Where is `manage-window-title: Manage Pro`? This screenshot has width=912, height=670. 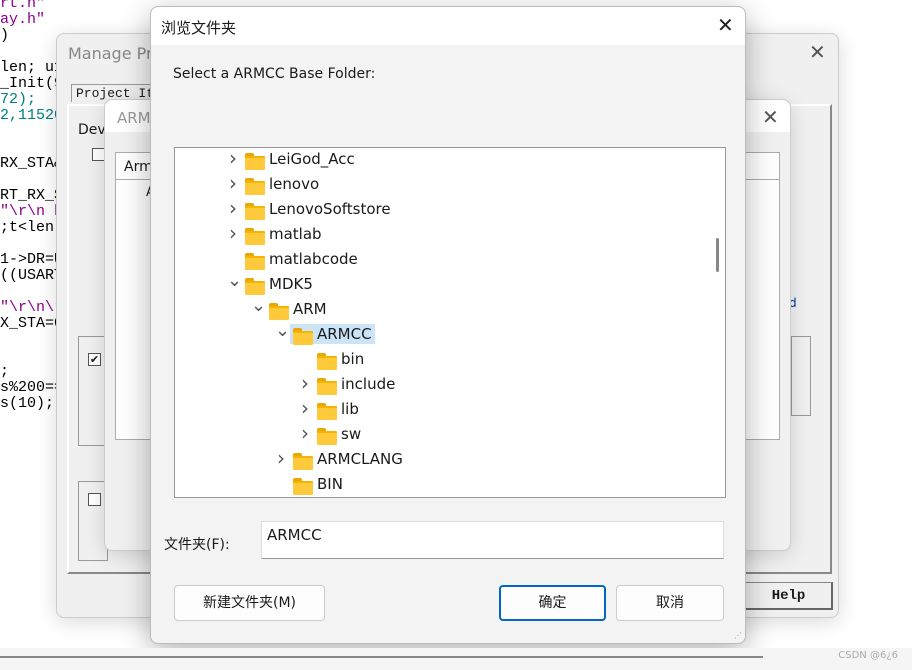 manage-window-title: Manage Pro is located at coordinates (115, 53).